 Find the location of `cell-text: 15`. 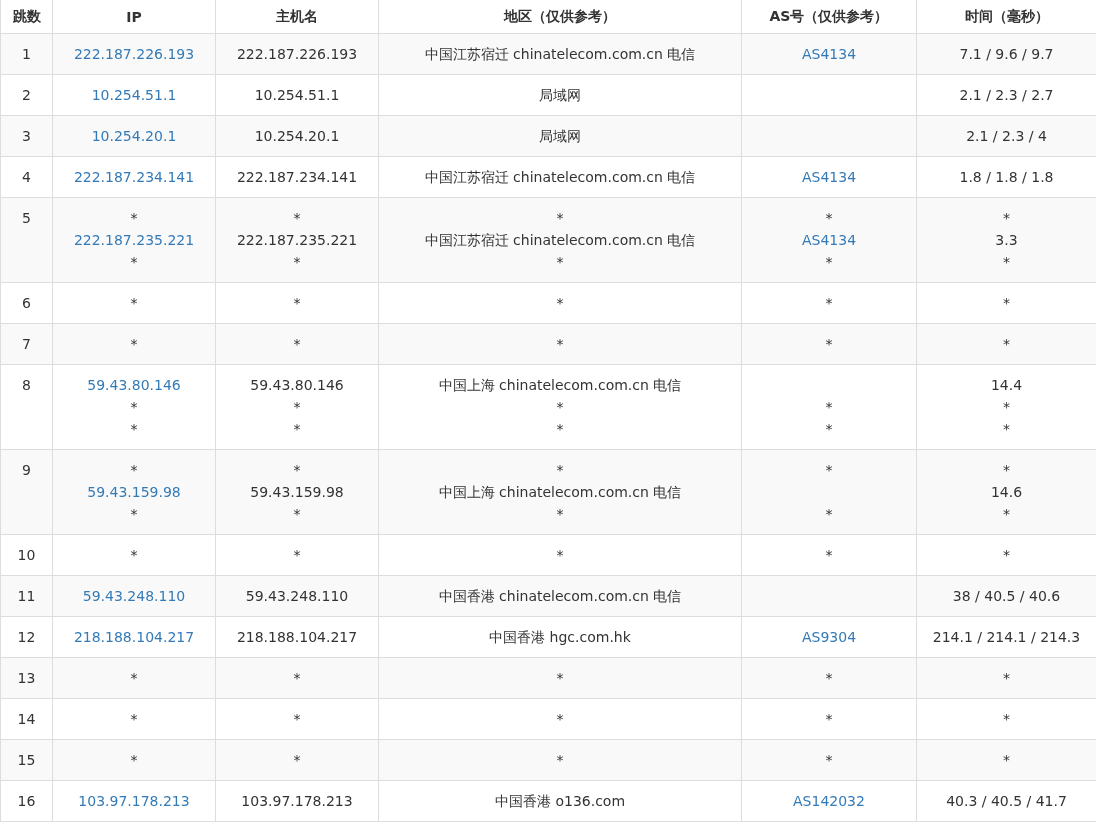

cell-text: 15 is located at coordinates (26, 760).